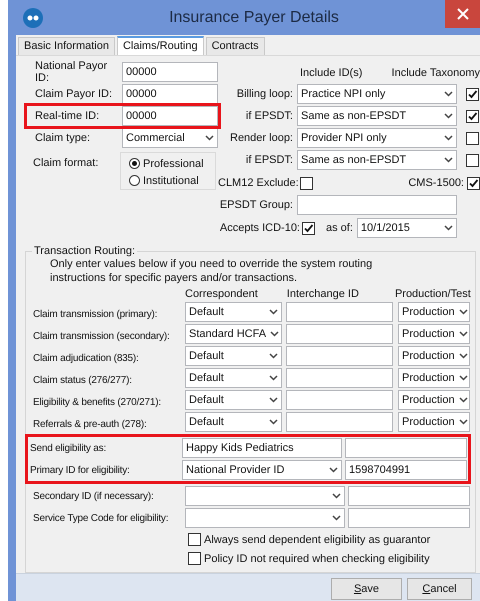  Describe the element at coordinates (83, 380) in the screenshot. I see `row-label: Claim status (276/277):` at that location.